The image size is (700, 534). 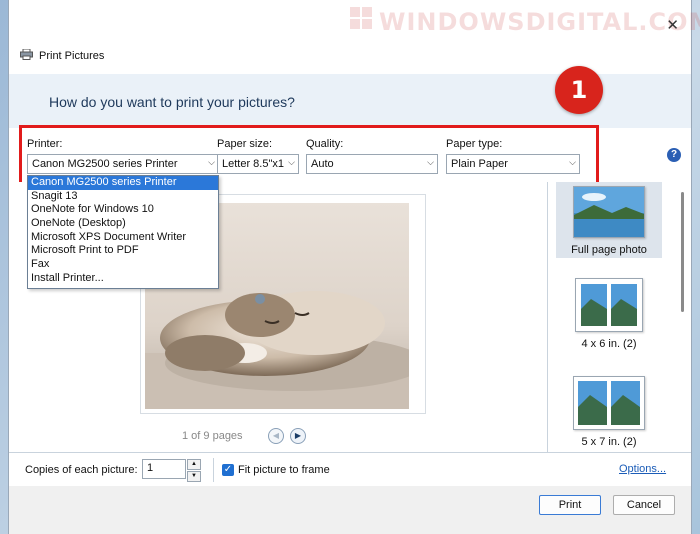 What do you see at coordinates (609, 403) in the screenshot?
I see `5x7-thumbnail` at bounding box center [609, 403].